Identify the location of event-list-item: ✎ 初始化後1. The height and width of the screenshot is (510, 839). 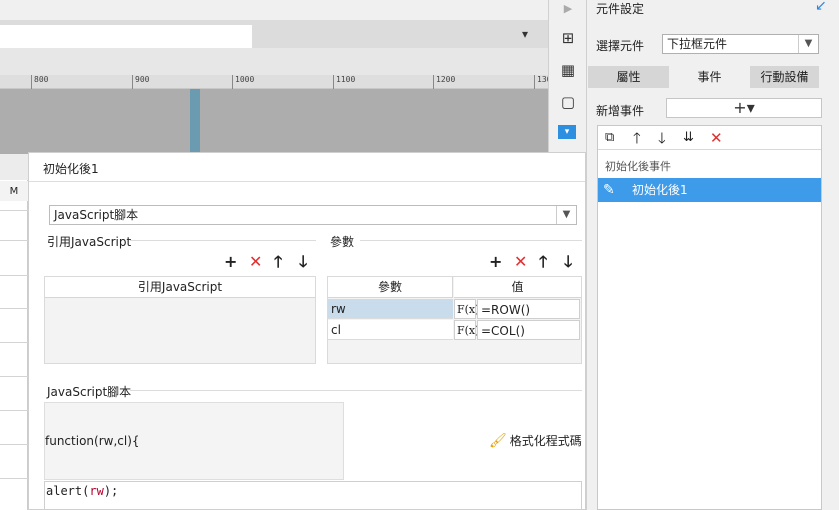
(709, 190).